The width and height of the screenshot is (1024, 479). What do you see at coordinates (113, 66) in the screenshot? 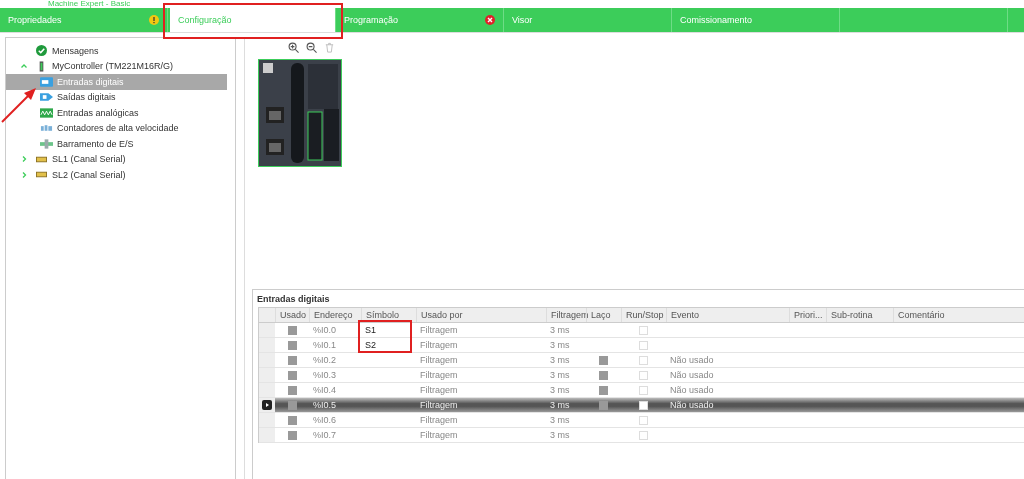
I see `tree-label: MyController (TM221M16R/G)` at bounding box center [113, 66].